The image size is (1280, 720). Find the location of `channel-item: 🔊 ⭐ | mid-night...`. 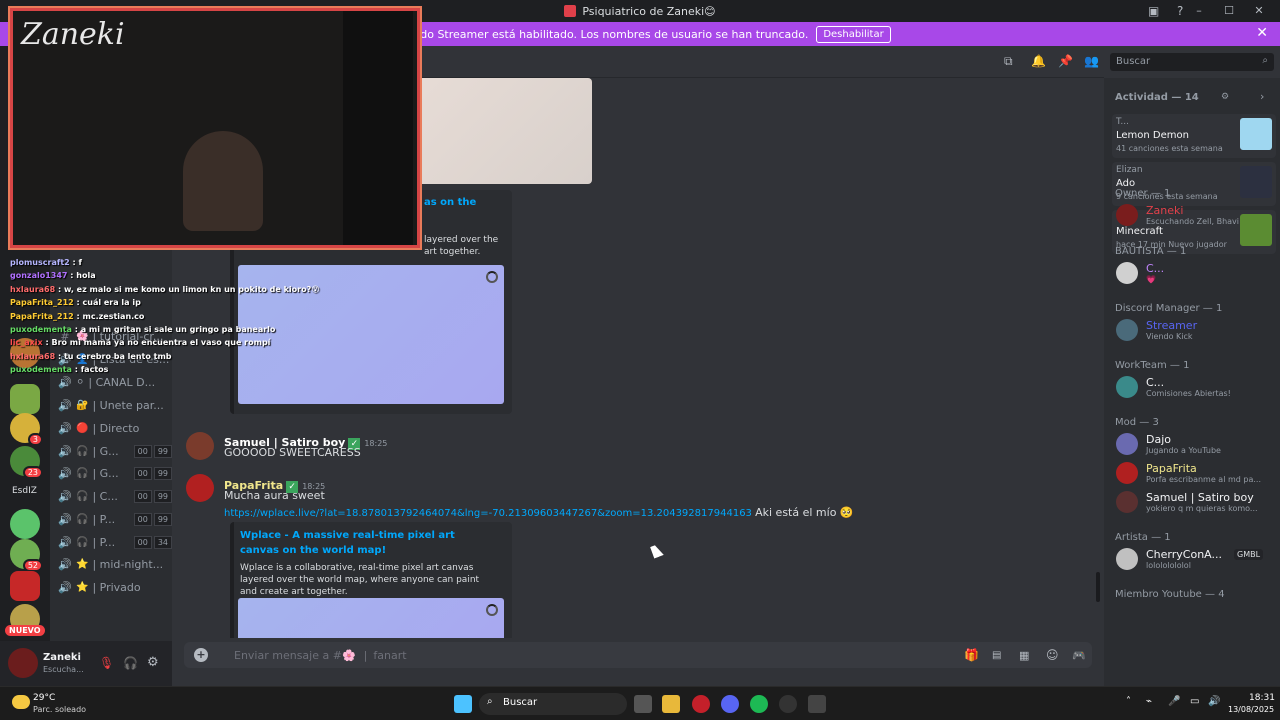

channel-item: 🔊 ⭐ | mid-night... is located at coordinates (115, 564).